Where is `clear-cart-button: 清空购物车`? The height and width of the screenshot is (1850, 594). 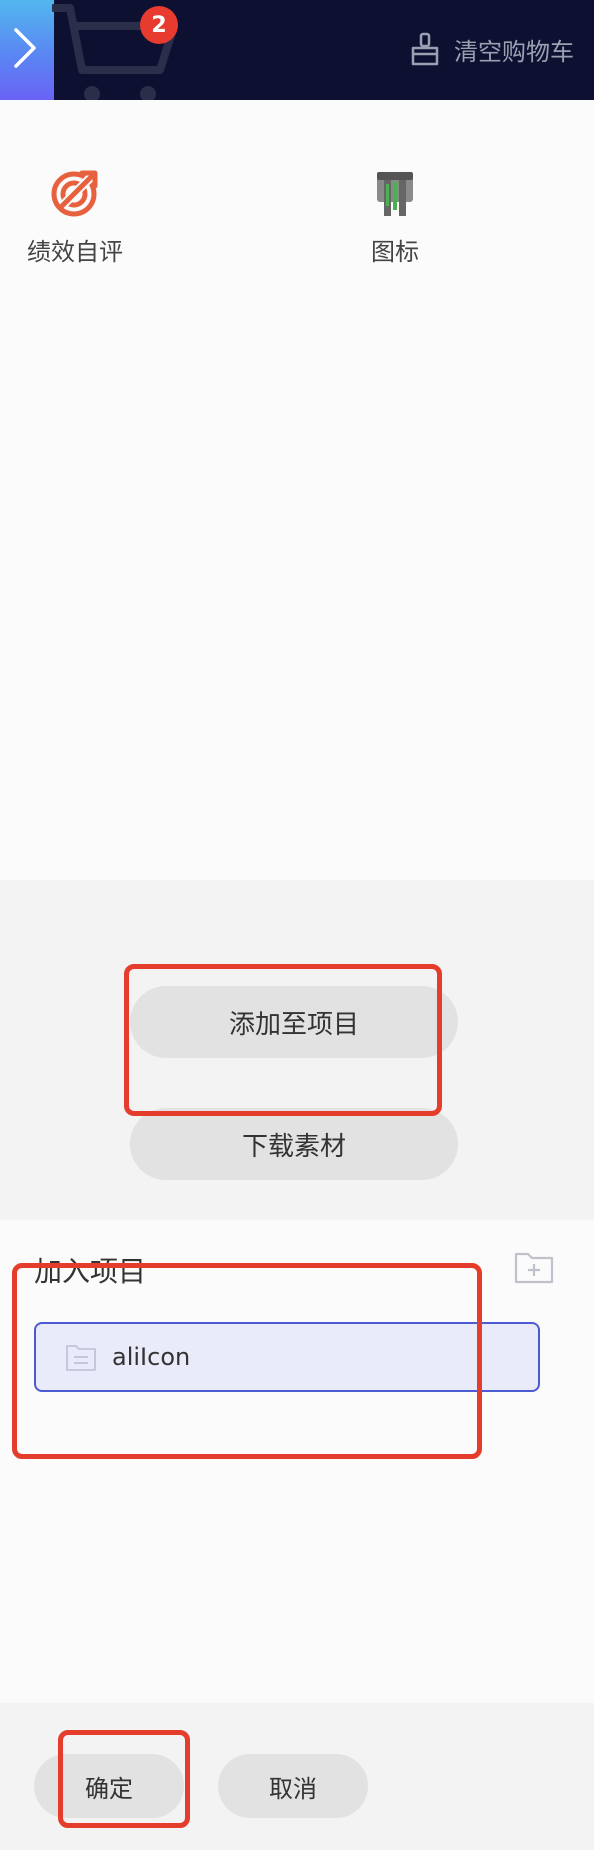 clear-cart-button: 清空购物车 is located at coordinates (491, 49).